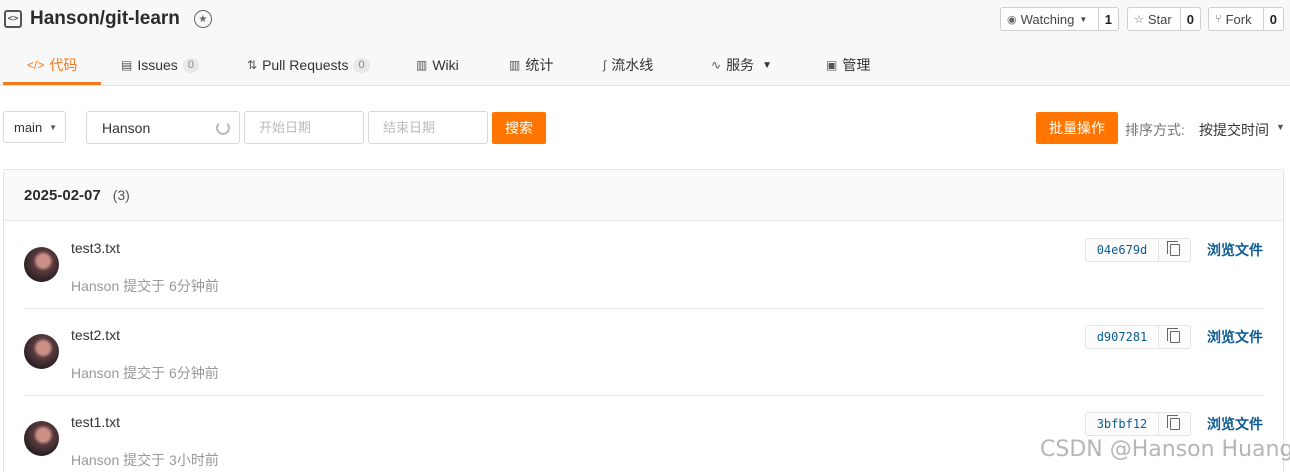 The image size is (1290, 472). I want to click on eye-icon: ◉, so click(1012, 19).